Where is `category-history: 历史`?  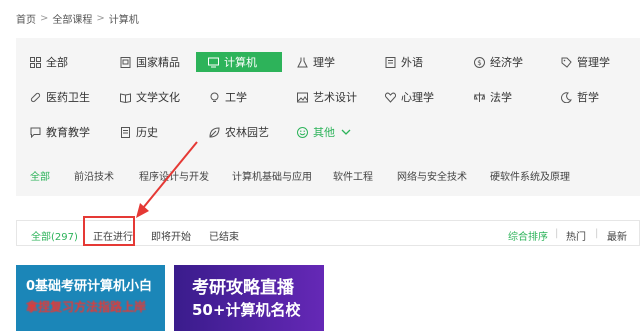 category-history: 历史 is located at coordinates (139, 132).